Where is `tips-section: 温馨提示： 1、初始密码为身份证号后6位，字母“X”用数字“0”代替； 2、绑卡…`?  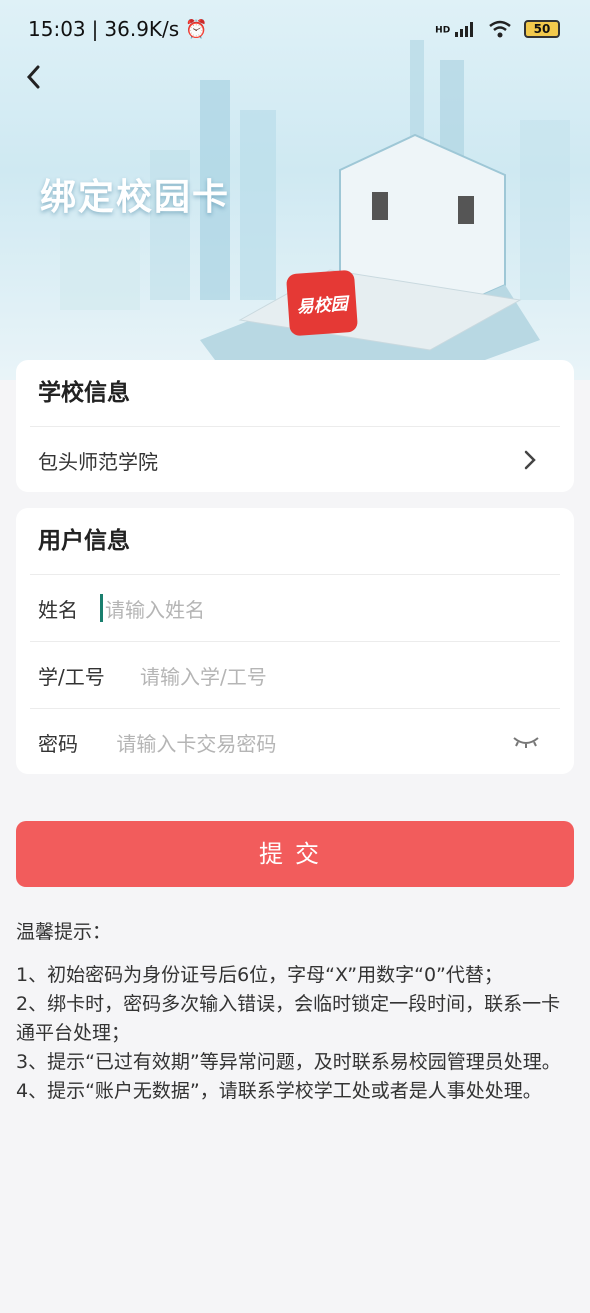
tips-section: 温馨提示： 1、初始密码为身份证号后6位，字母“X”用数字“0”代替； 2、绑卡… is located at coordinates (296, 1012).